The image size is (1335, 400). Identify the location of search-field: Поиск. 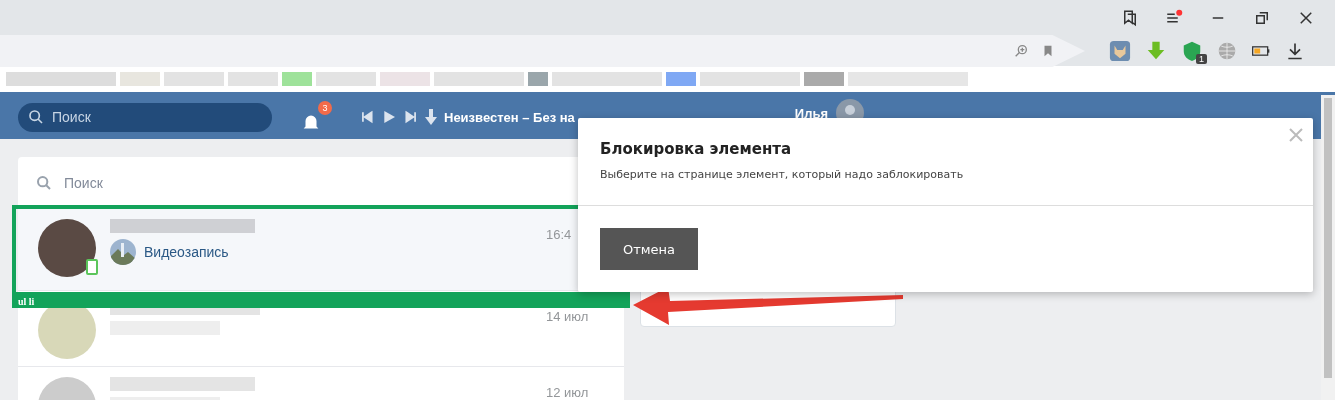
(145, 117).